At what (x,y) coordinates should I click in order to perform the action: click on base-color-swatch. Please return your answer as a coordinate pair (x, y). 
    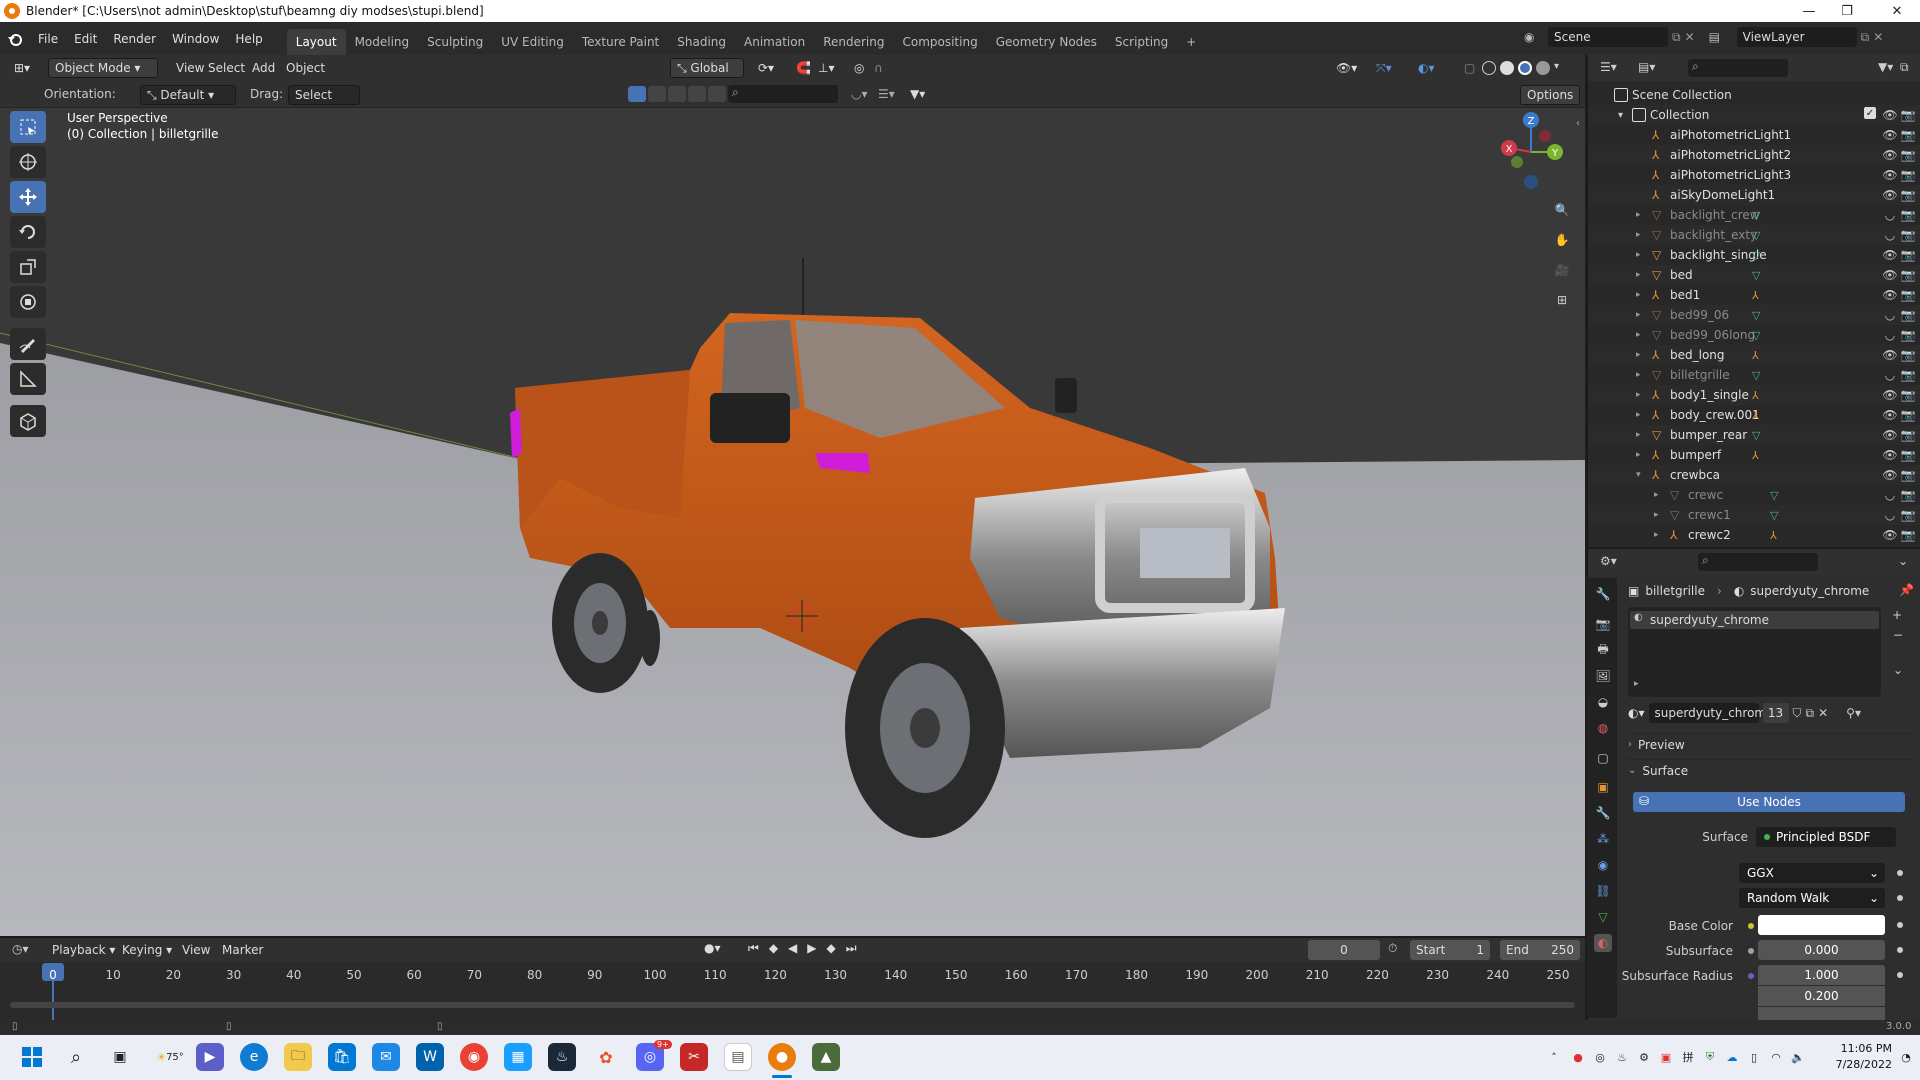
    Looking at the image, I should click on (1821, 925).